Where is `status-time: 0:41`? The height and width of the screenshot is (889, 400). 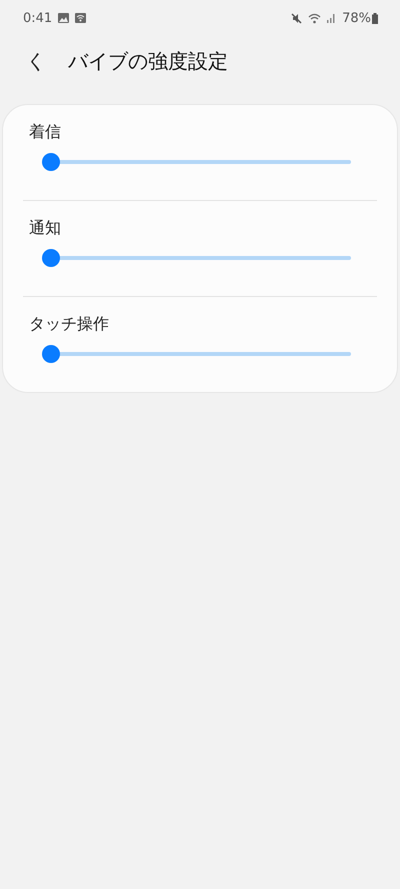
status-time: 0:41 is located at coordinates (37, 18).